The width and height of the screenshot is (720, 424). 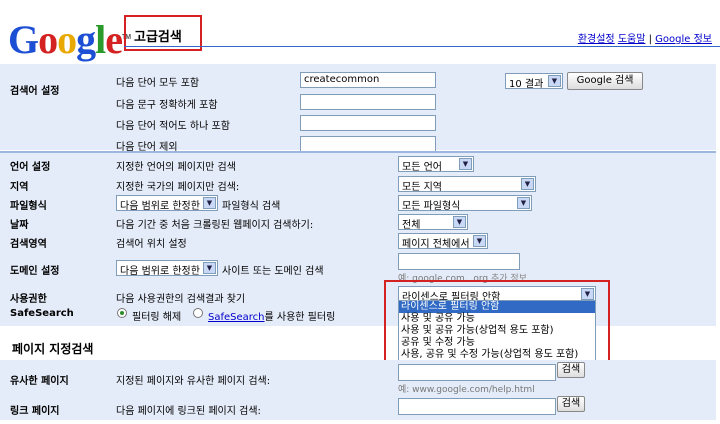 What do you see at coordinates (632, 39) in the screenshot?
I see `help-link: 도움말` at bounding box center [632, 39].